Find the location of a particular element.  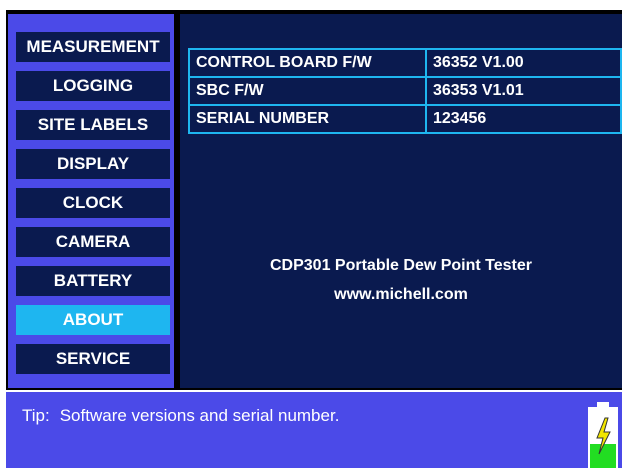

table-cell-value: 123456 is located at coordinates (523, 119).